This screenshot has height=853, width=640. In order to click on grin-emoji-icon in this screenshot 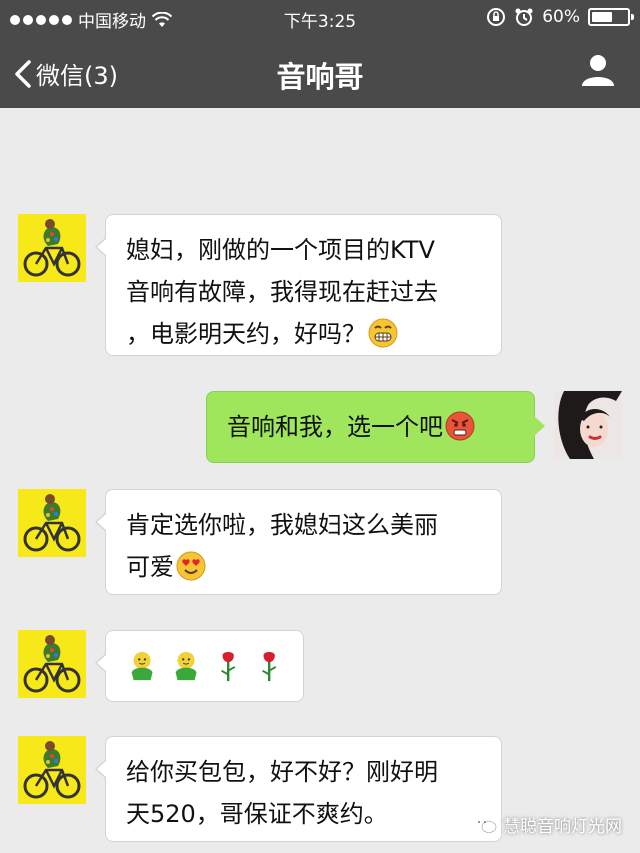, I will do `click(383, 333)`.